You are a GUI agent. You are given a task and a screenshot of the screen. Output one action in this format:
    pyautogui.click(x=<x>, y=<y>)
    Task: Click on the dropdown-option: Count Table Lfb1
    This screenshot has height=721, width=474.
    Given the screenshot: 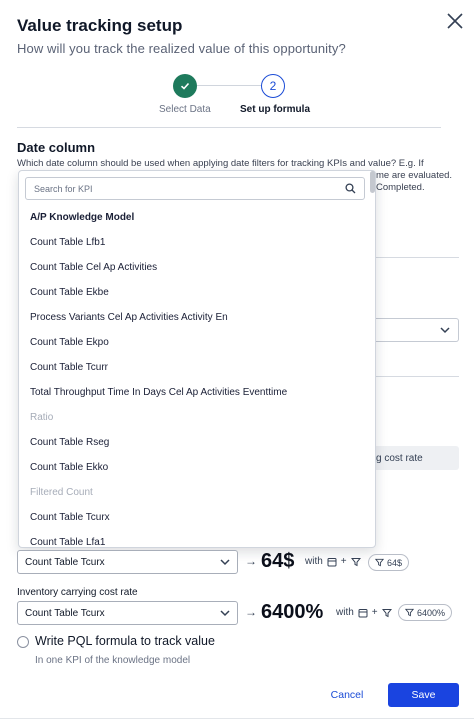 What is the action you would take?
    pyautogui.click(x=67, y=242)
    